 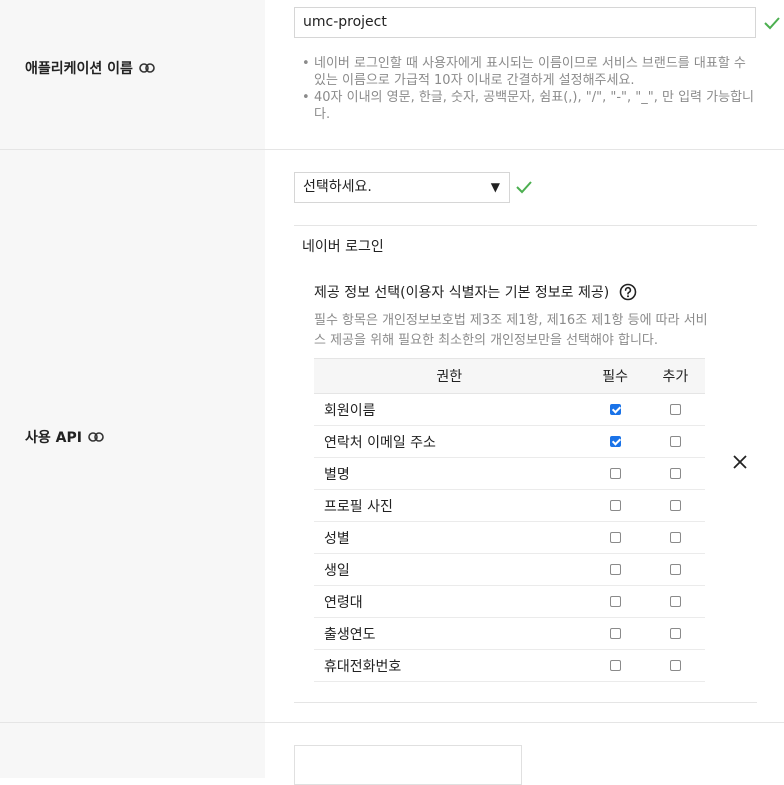 What do you see at coordinates (449, 473) in the screenshot?
I see `permission-name: 별명` at bounding box center [449, 473].